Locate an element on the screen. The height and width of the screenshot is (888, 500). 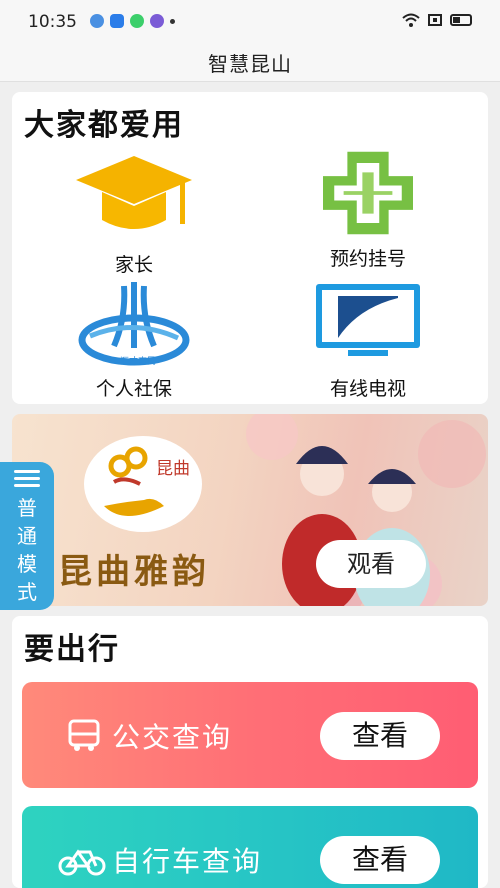
service-cable-tv: 有线电视 is located at coordinates (368, 339).